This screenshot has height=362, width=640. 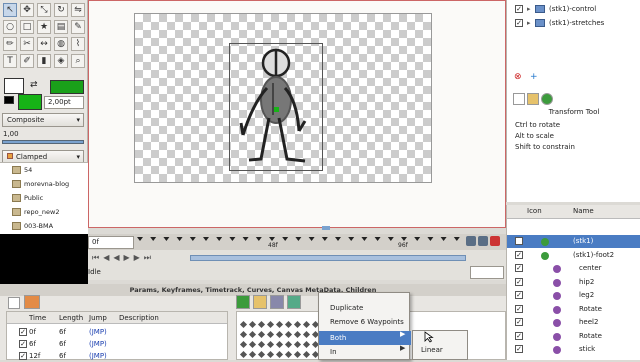 What do you see at coordinates (43, 120) in the screenshot?
I see `blend-method-select: Composite ▾` at bounding box center [43, 120].